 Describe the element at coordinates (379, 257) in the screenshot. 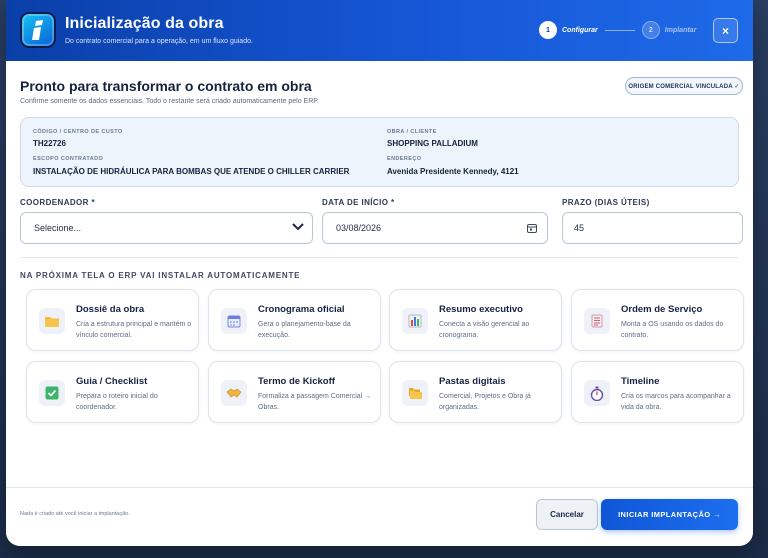

I see `section-divider` at that location.